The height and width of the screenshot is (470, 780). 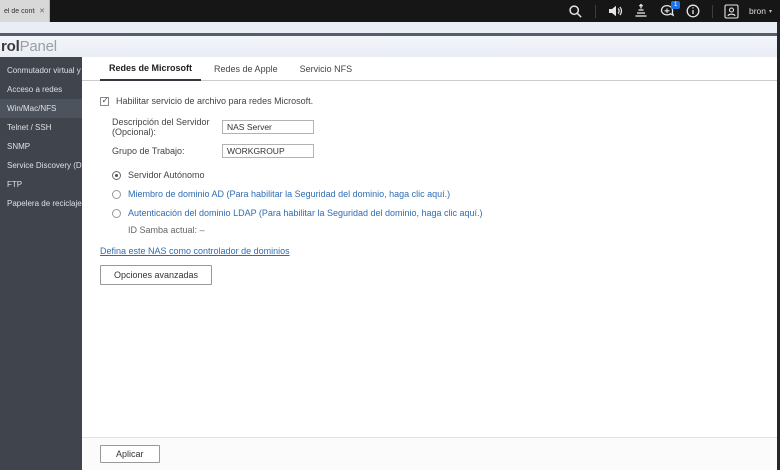 What do you see at coordinates (116, 175) in the screenshot?
I see `standalone-server-radio` at bounding box center [116, 175].